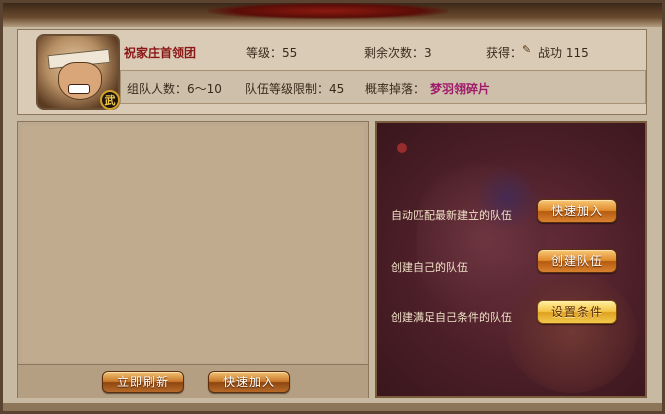 The width and height of the screenshot is (665, 414). Describe the element at coordinates (249, 382) in the screenshot. I see `quick-join-button-list: 快速加入` at that location.